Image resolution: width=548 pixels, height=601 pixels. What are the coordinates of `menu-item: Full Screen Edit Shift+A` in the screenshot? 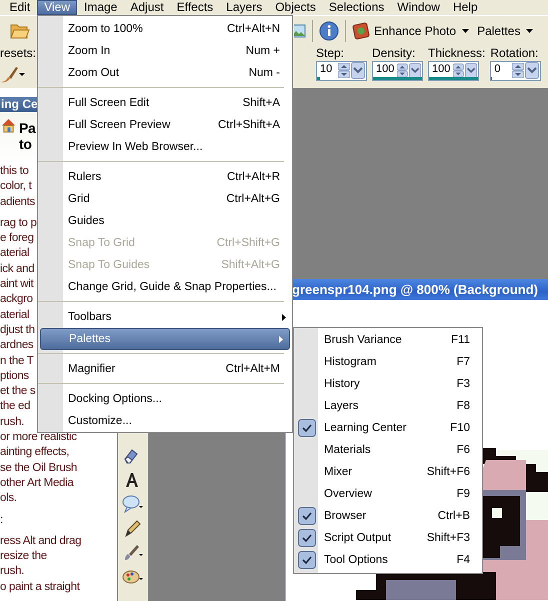 It's located at (165, 103).